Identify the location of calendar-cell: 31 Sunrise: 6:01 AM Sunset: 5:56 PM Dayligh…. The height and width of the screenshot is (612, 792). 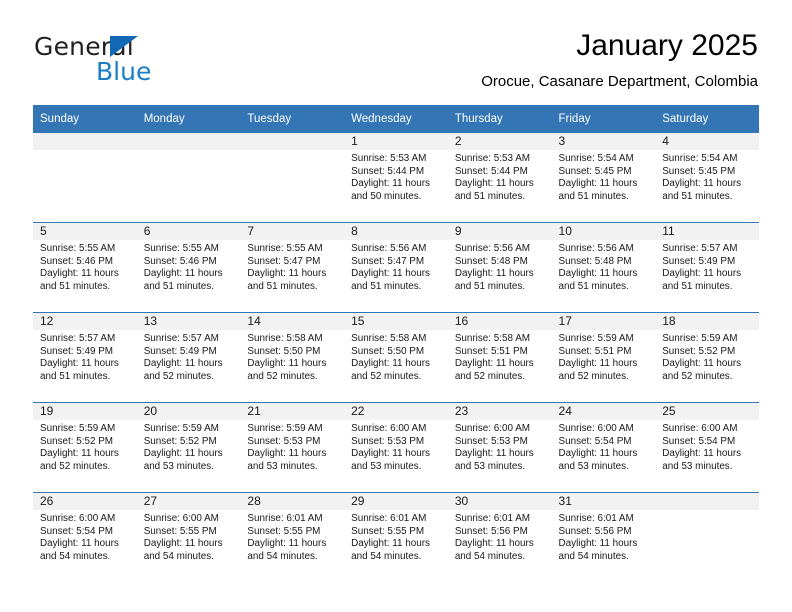
(603, 537).